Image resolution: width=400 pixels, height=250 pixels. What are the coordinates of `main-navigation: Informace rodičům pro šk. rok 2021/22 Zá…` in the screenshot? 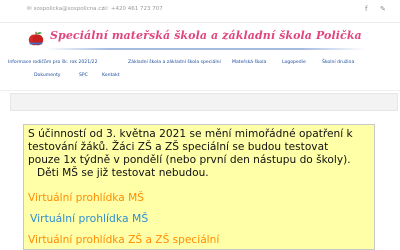 It's located at (200, 74).